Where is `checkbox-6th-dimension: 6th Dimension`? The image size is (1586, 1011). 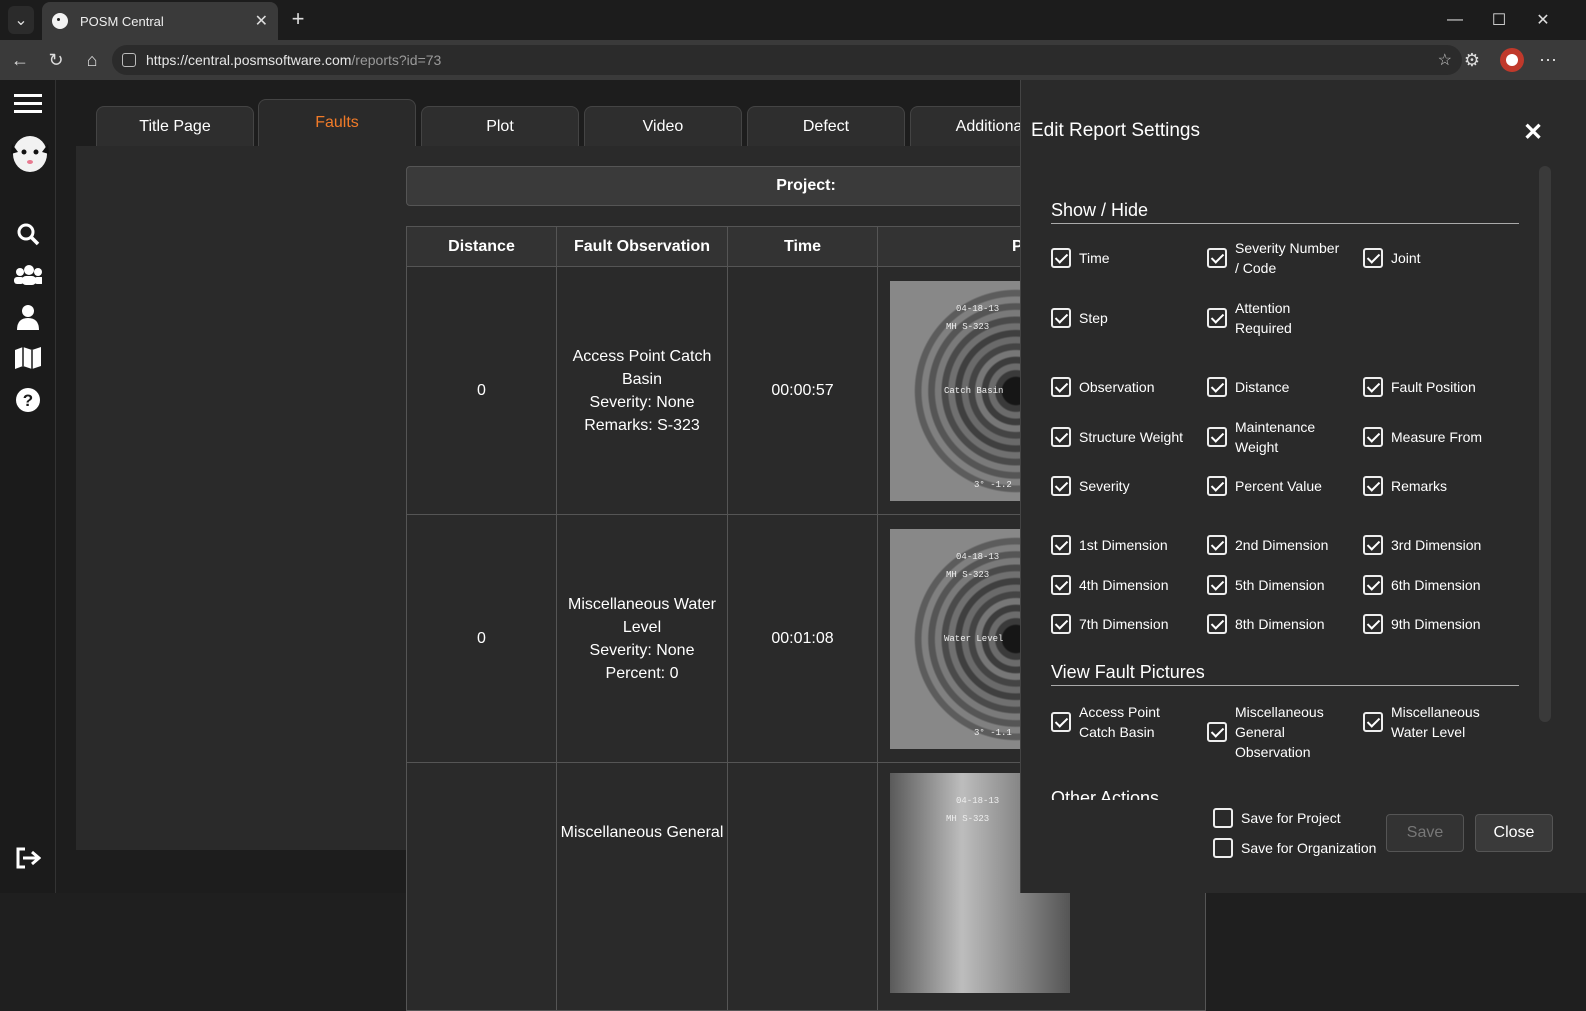
checkbox-6th-dimension: 6th Dimension is located at coordinates (1422, 585).